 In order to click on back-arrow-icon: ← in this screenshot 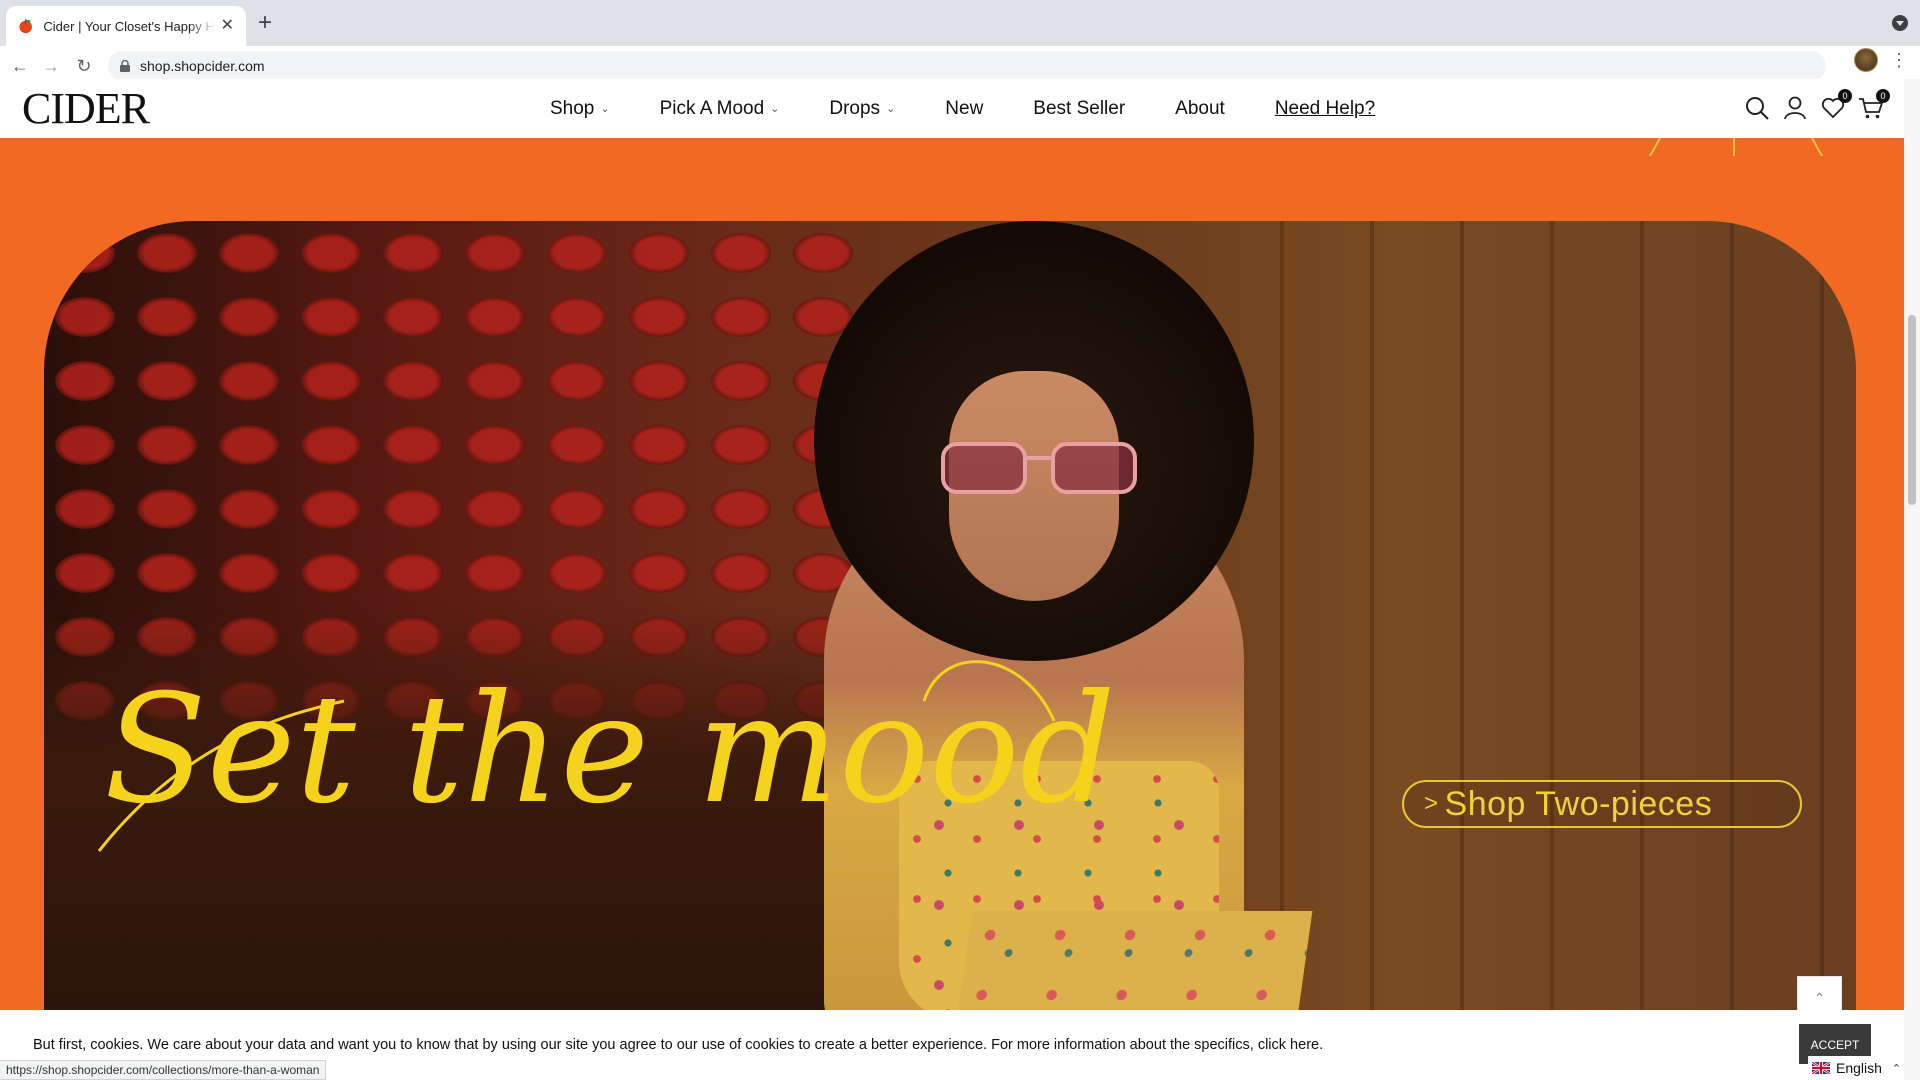, I will do `click(20, 66)`.